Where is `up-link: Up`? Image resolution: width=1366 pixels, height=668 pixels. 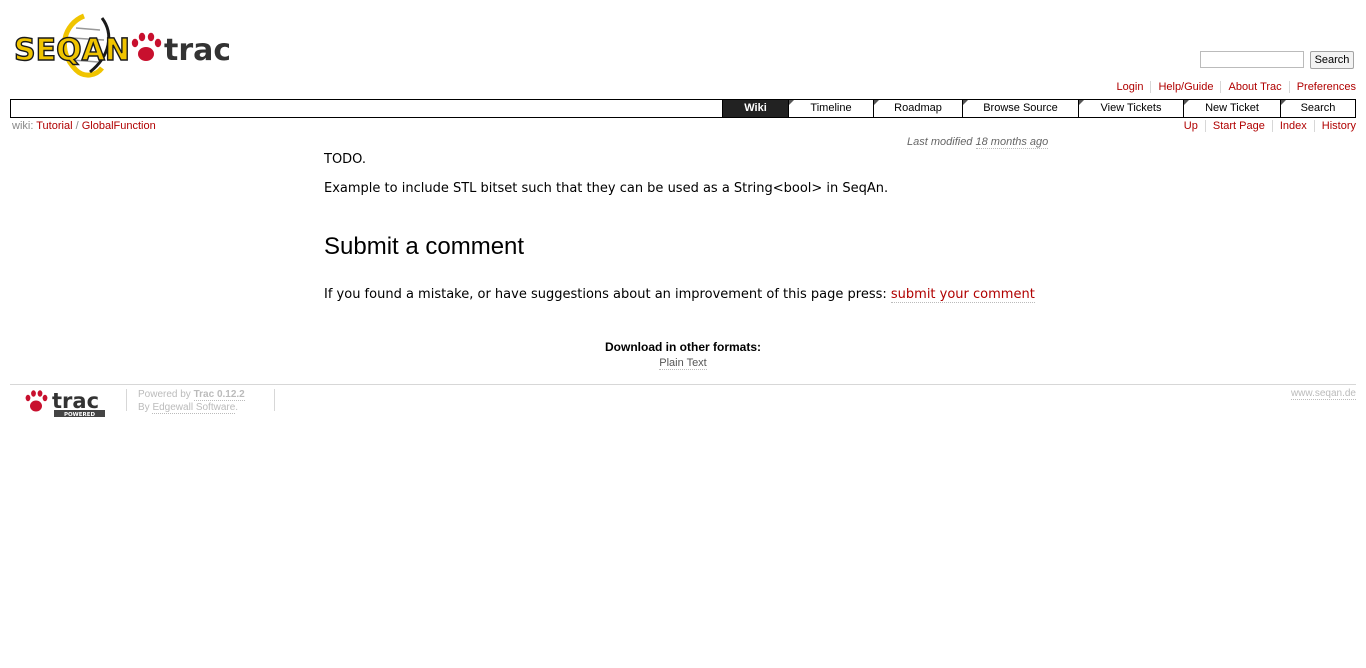 up-link: Up is located at coordinates (1191, 126).